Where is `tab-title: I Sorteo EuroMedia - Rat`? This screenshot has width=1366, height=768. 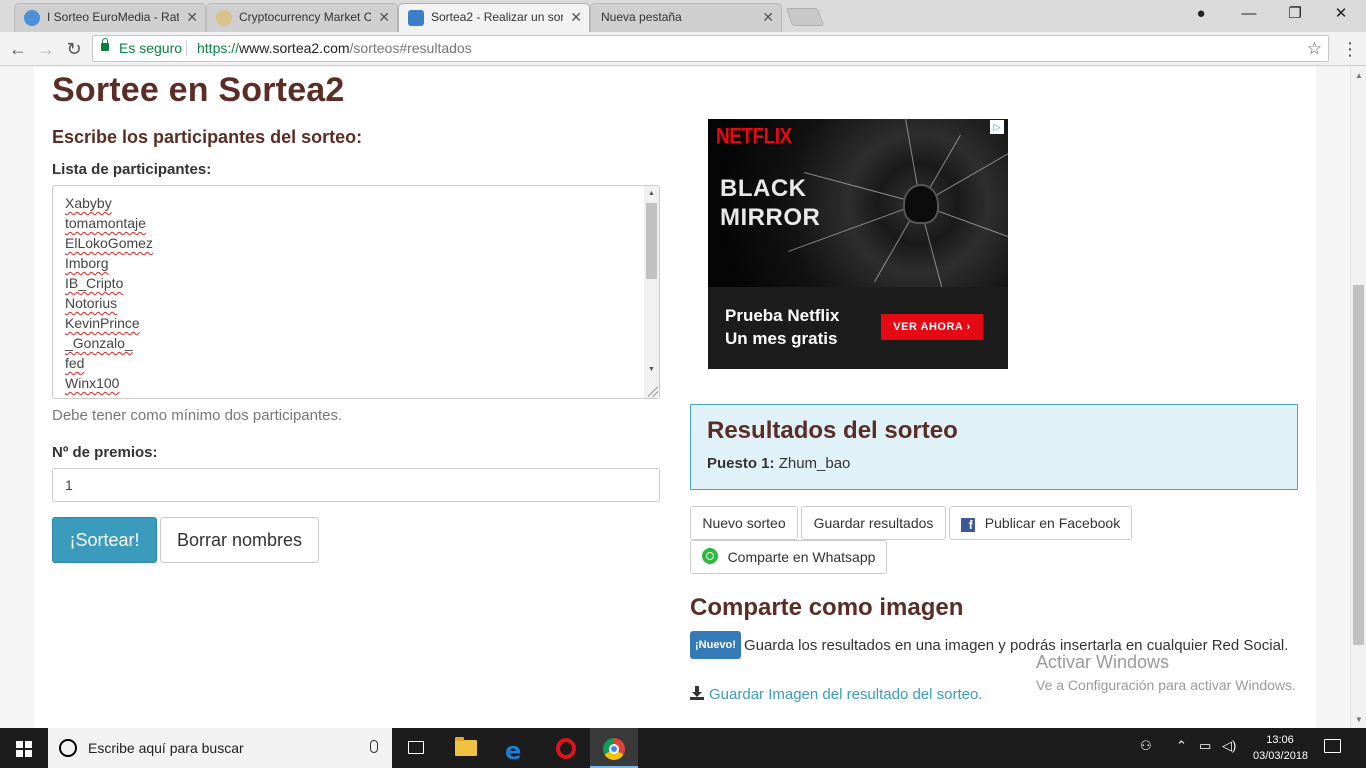 tab-title: I Sorteo EuroMedia - Rat is located at coordinates (113, 17).